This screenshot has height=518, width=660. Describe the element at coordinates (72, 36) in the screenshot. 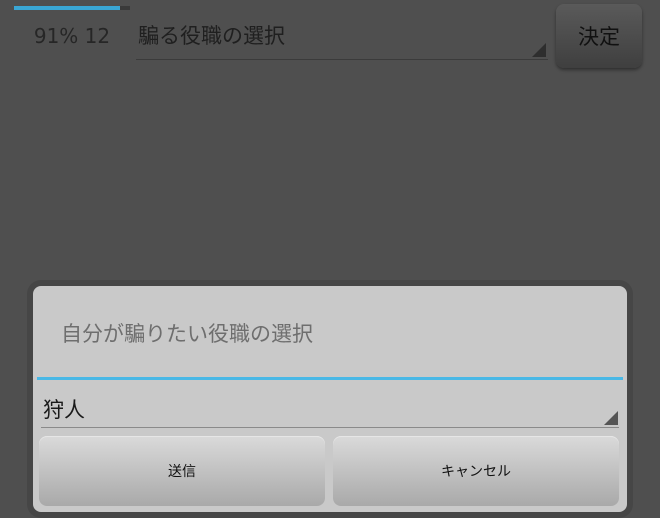

I see `status-text: 91% 12` at that location.